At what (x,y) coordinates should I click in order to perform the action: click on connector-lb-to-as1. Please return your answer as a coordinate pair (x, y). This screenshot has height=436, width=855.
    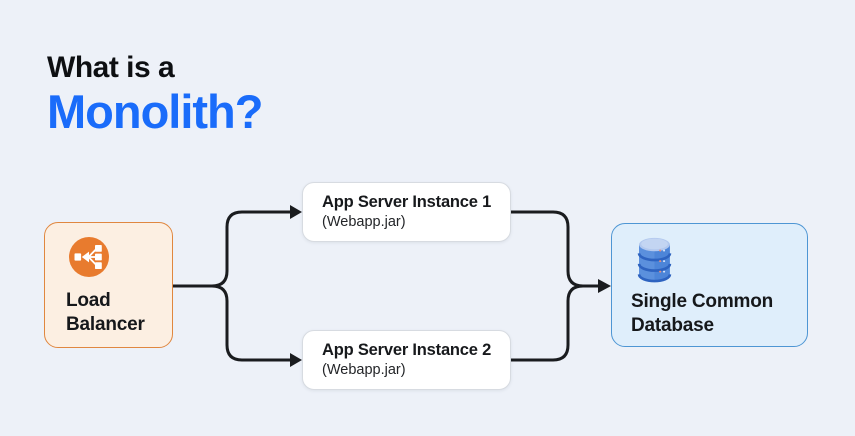
    Looking at the image, I should click on (231, 249).